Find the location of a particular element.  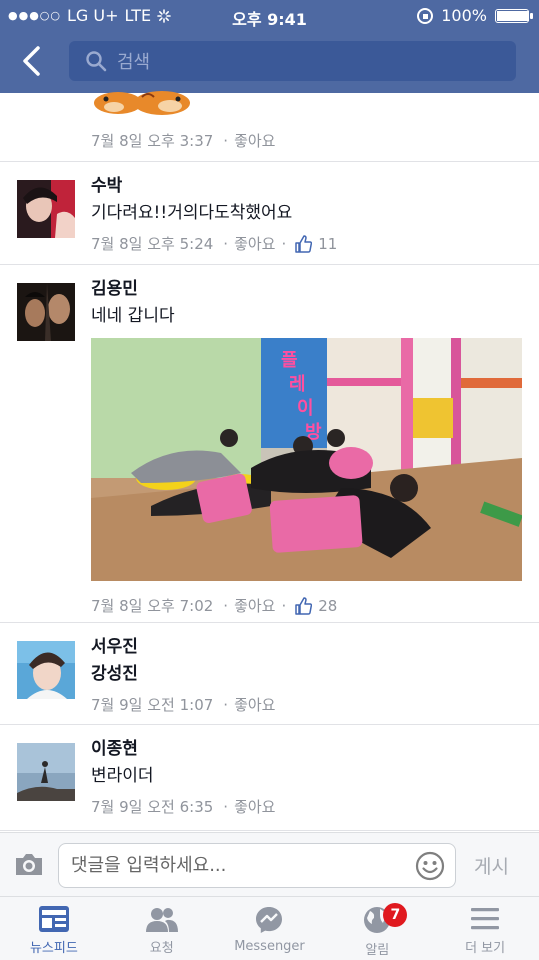

comment-meta: 7월 8일 오후 5:24 · 좋아요 · 11 is located at coordinates (307, 243).